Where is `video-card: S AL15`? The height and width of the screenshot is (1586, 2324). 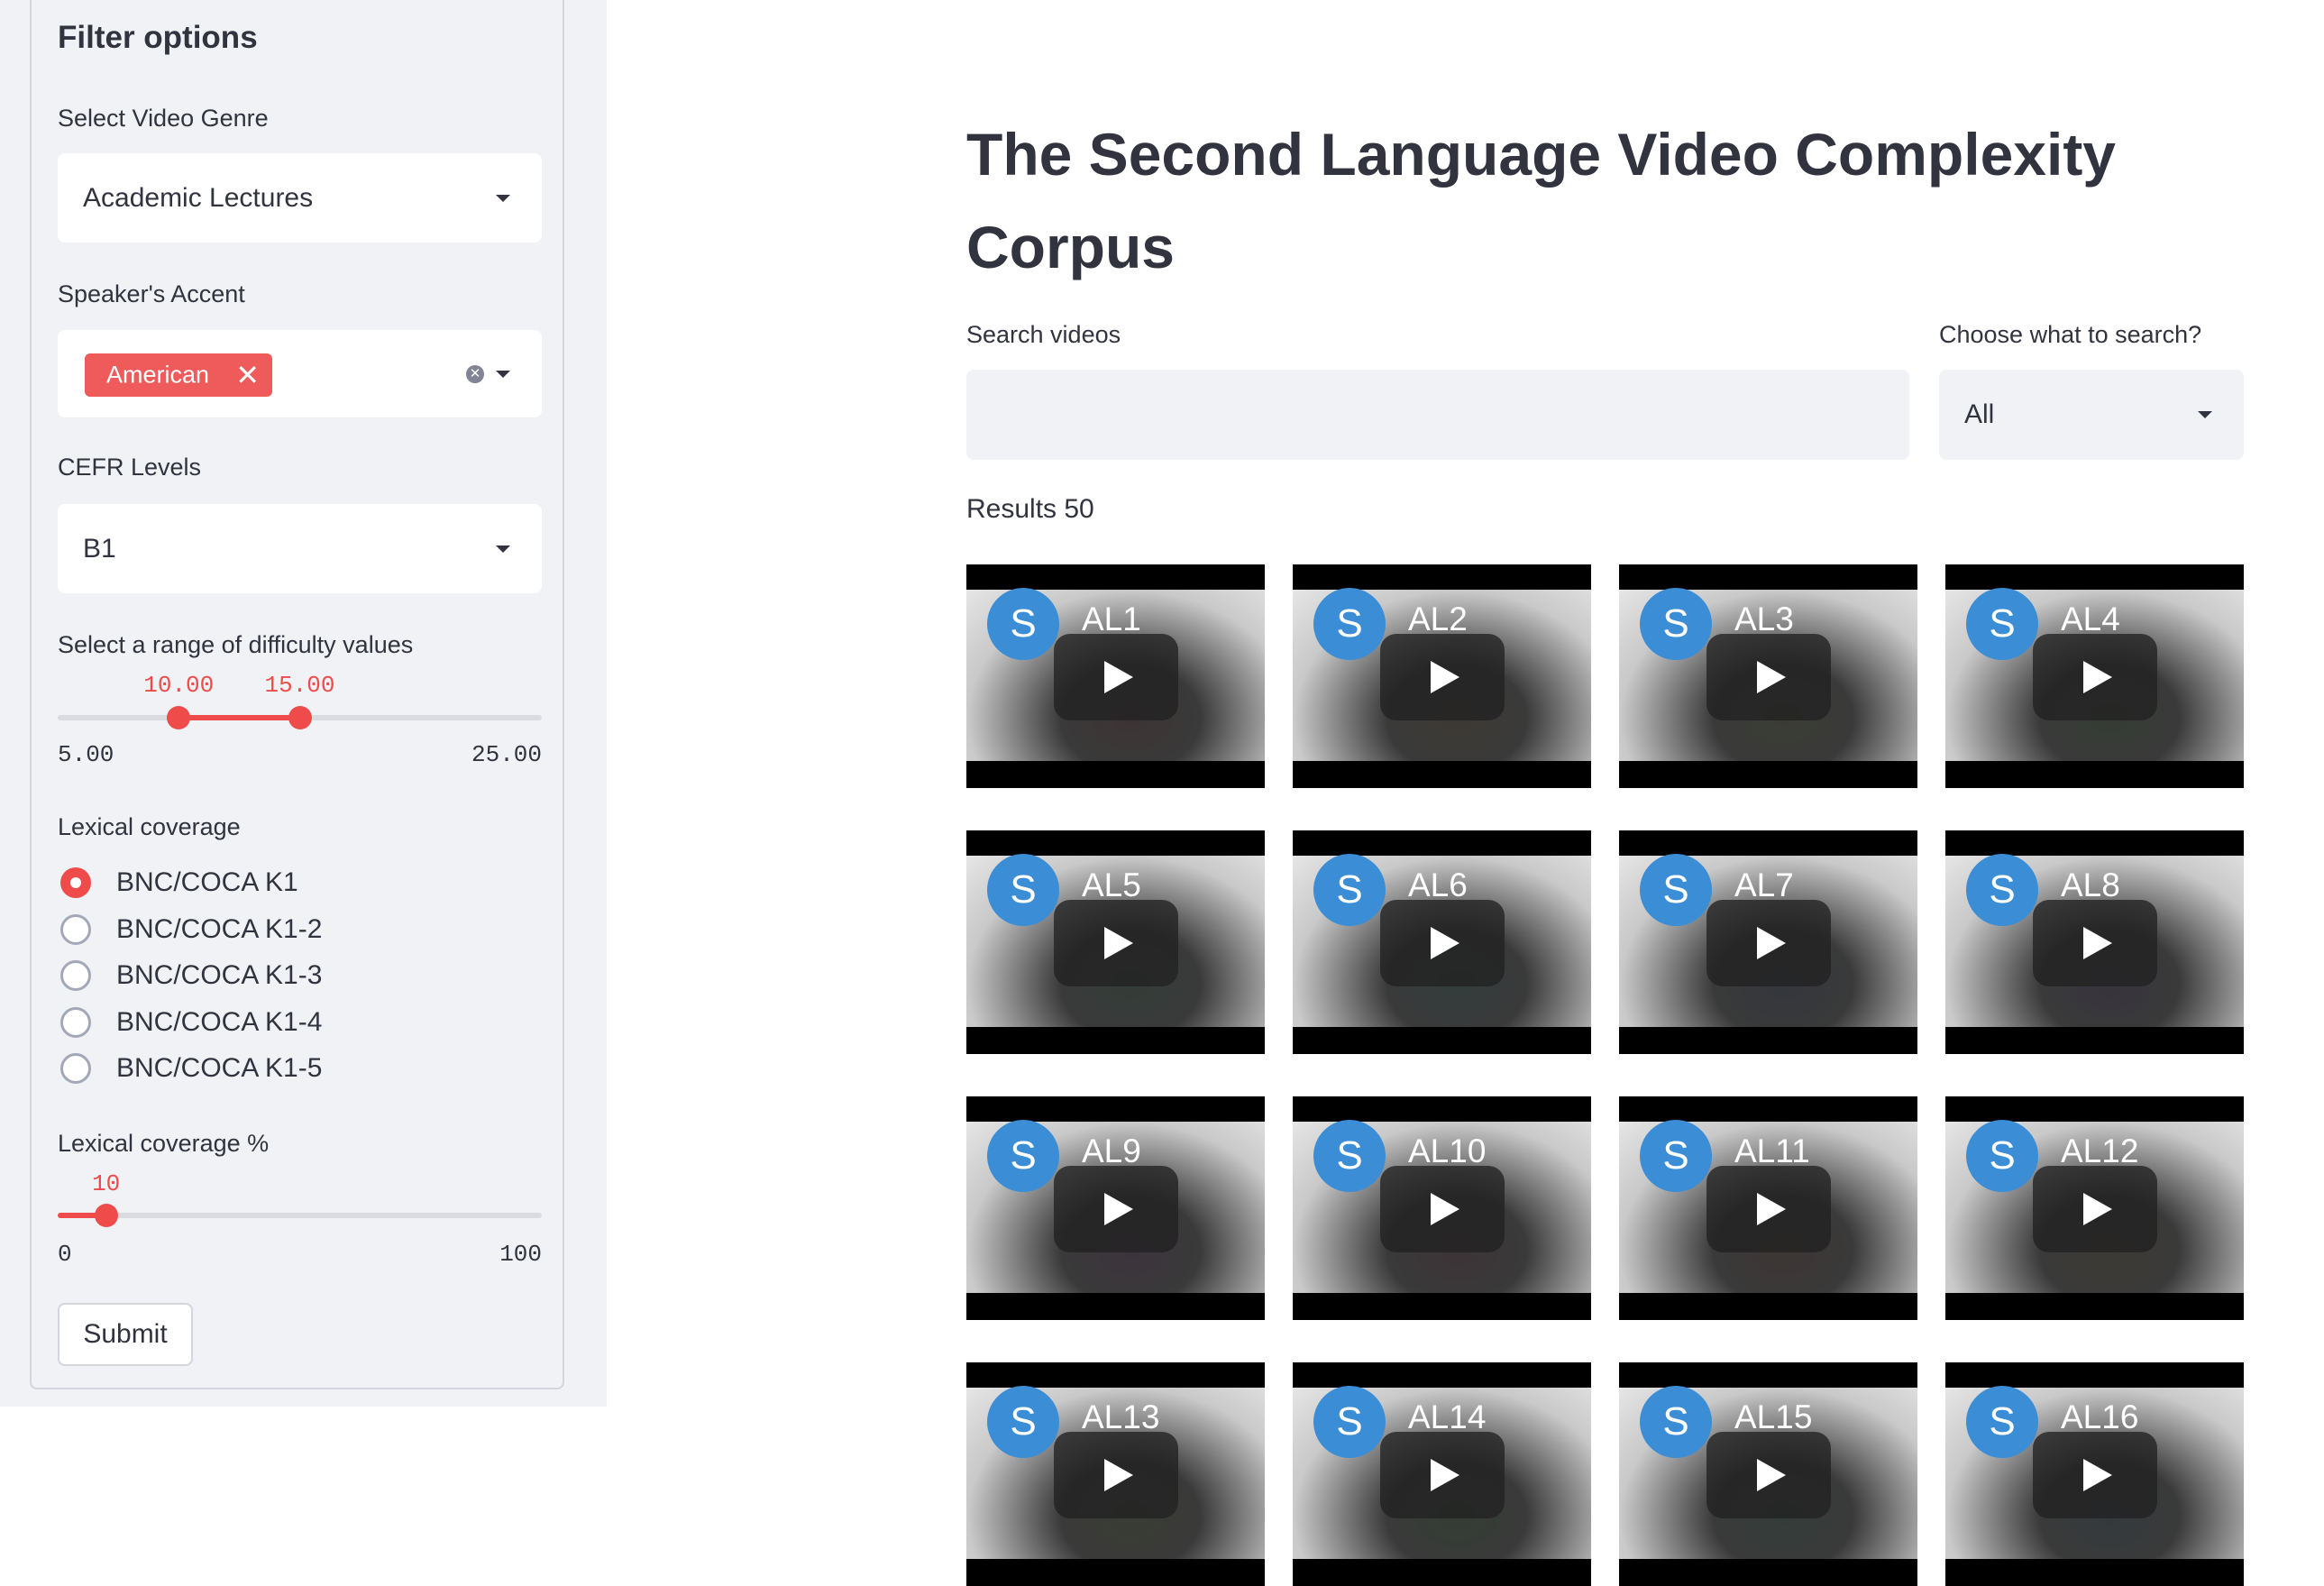 video-card: S AL15 is located at coordinates (1768, 1474).